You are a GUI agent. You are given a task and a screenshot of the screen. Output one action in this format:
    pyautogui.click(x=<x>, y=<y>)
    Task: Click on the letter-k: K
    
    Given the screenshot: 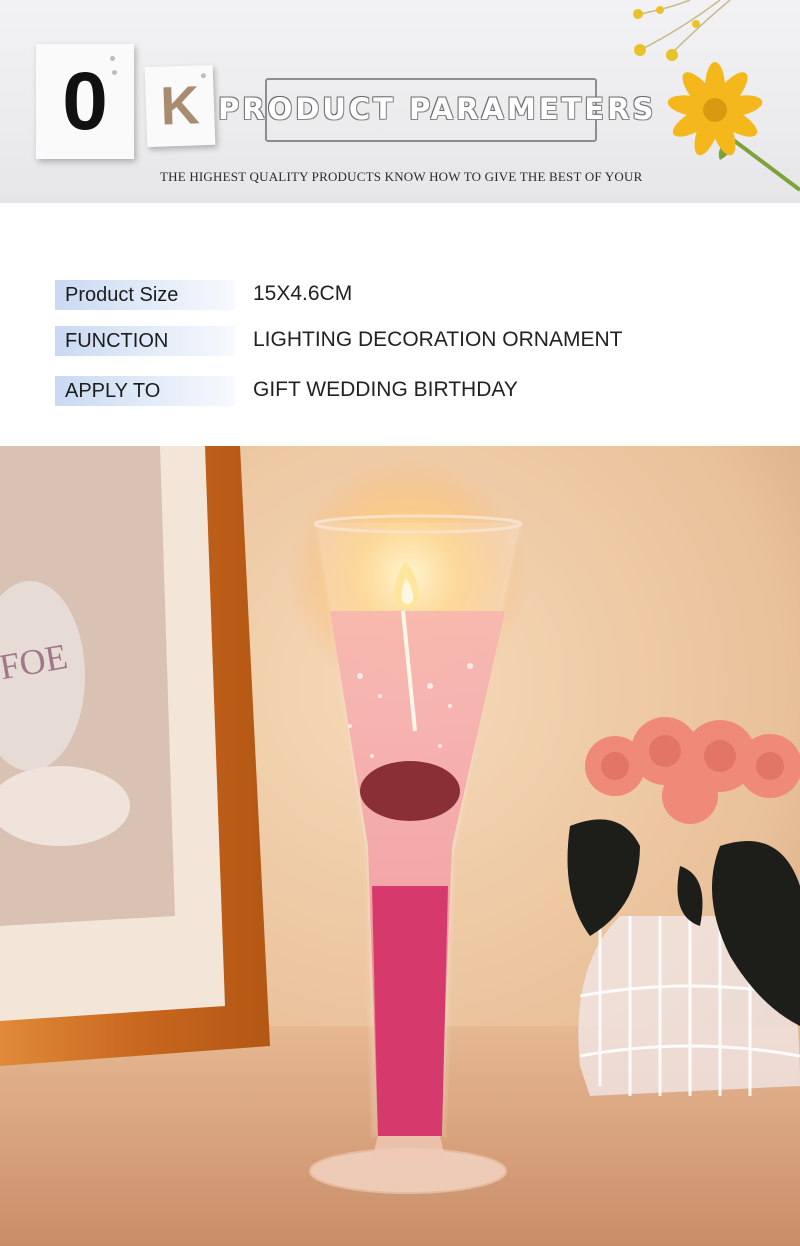 What is the action you would take?
    pyautogui.click(x=180, y=106)
    